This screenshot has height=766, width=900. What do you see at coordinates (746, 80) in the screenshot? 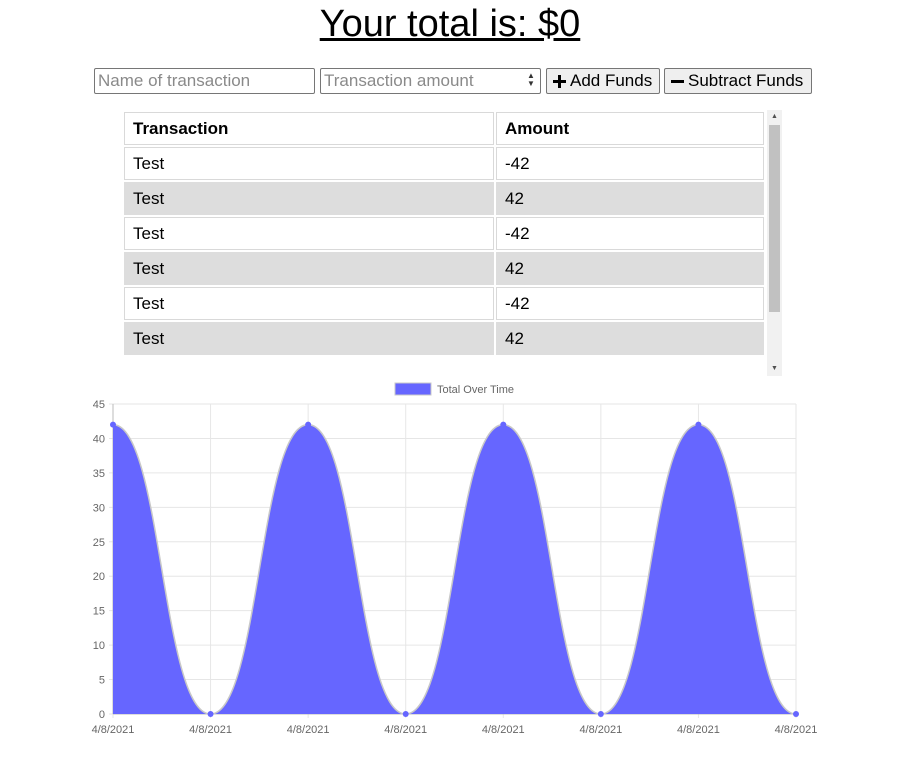
I see `subtract-funds-label: Subtract Funds` at bounding box center [746, 80].